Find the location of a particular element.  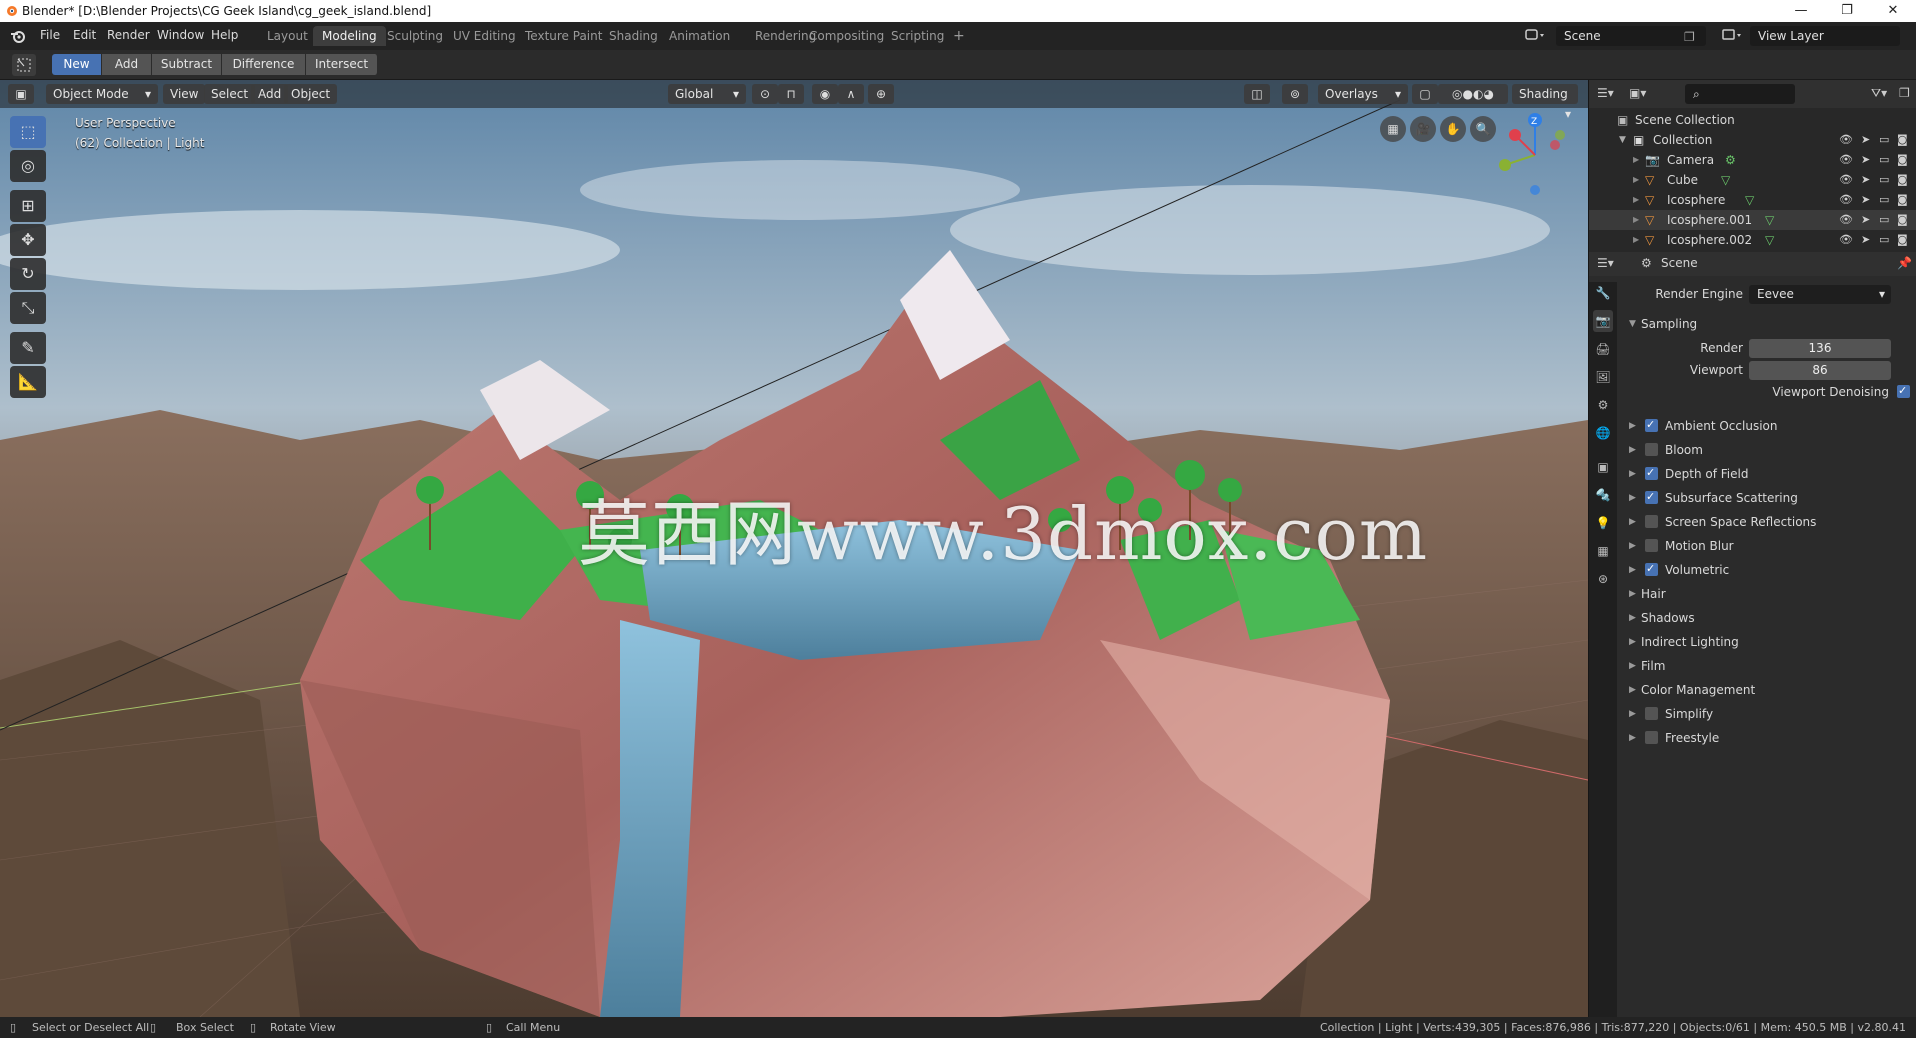

object-tab-icon: ▣ is located at coordinates (1603, 467).